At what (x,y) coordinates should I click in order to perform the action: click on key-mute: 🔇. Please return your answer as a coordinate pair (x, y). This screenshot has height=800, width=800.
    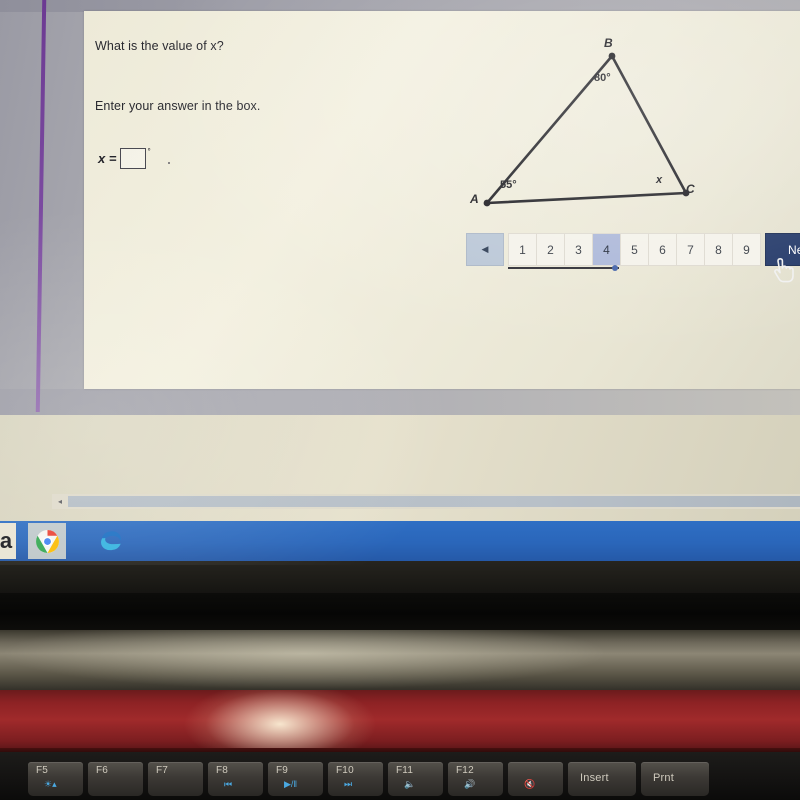
    Looking at the image, I should click on (535, 779).